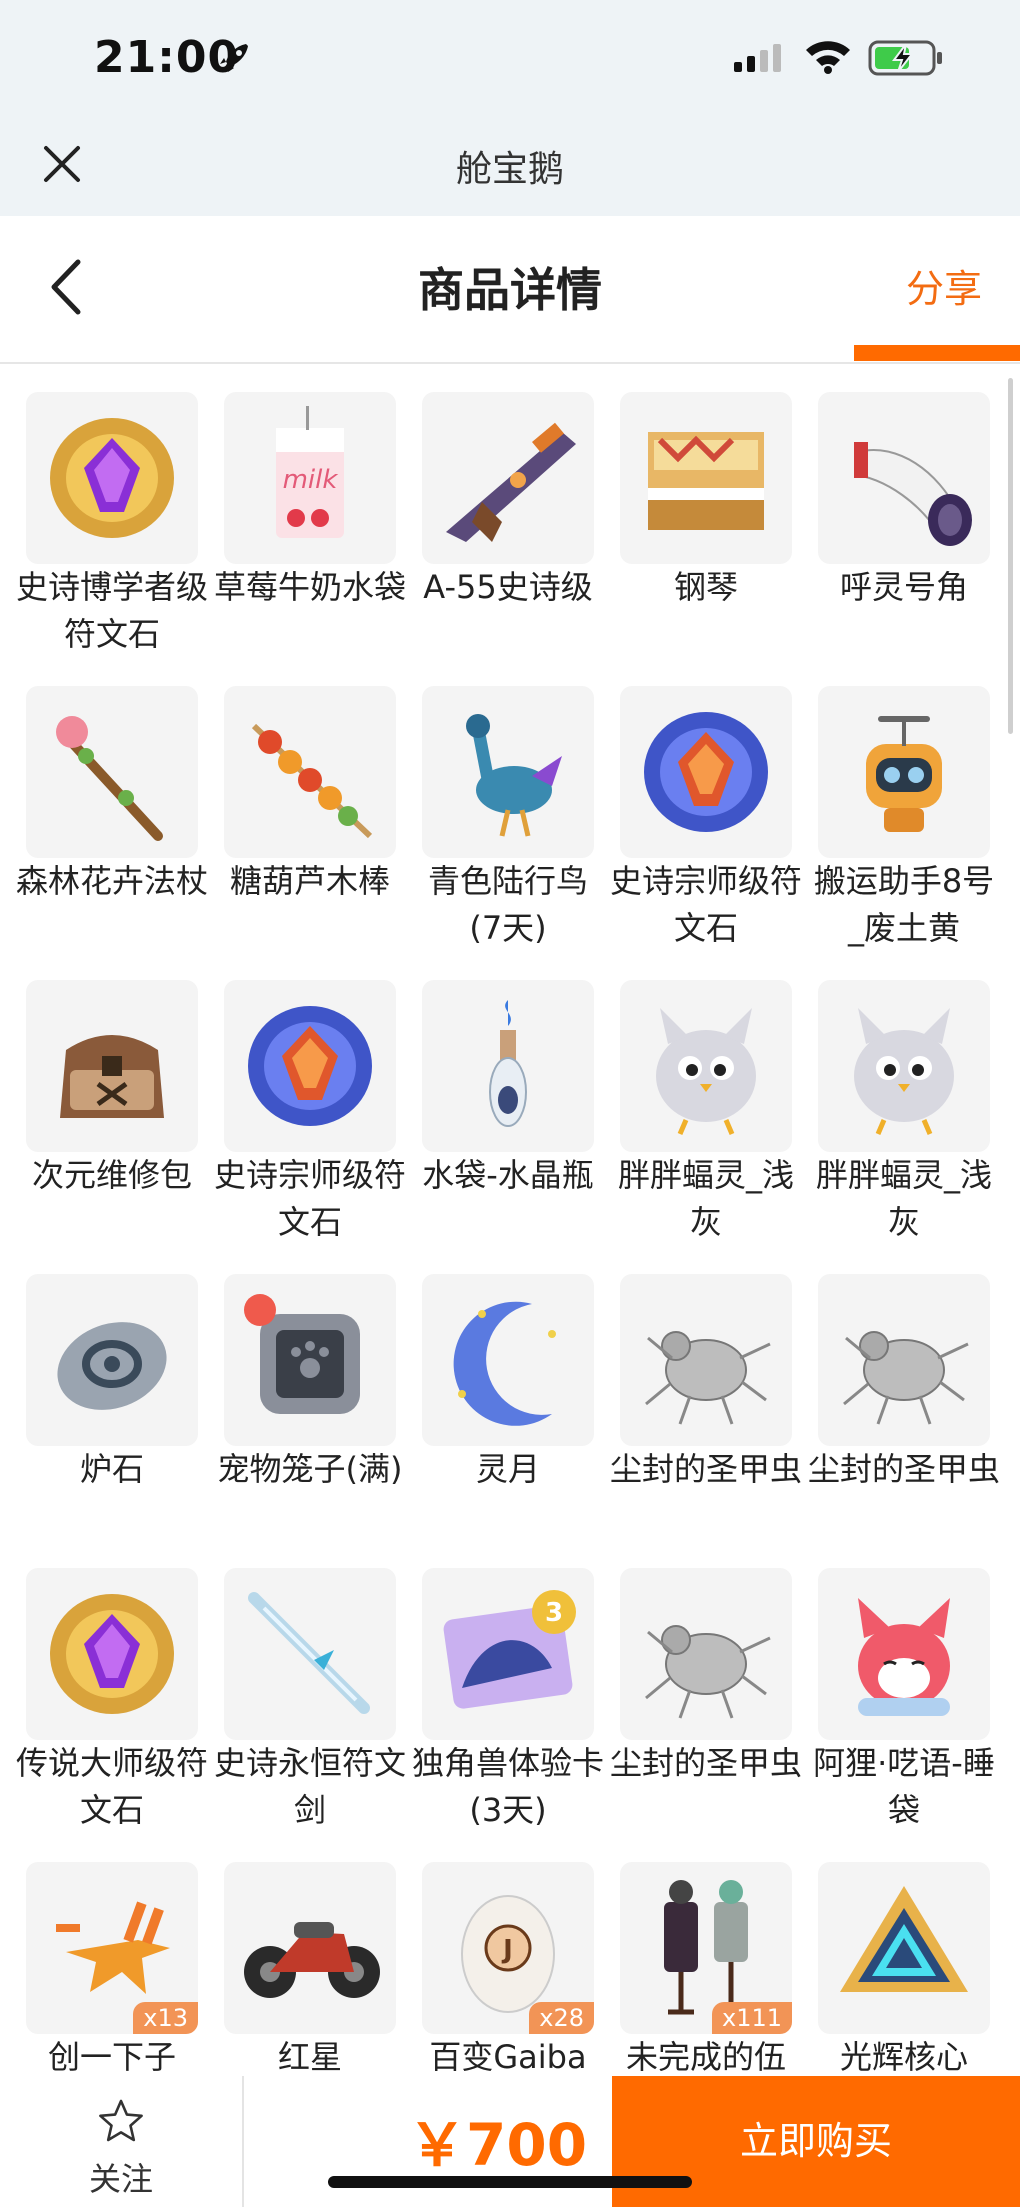 This screenshot has height=2207, width=1020. What do you see at coordinates (509, 1649) in the screenshot?
I see `card-icon: 3` at bounding box center [509, 1649].